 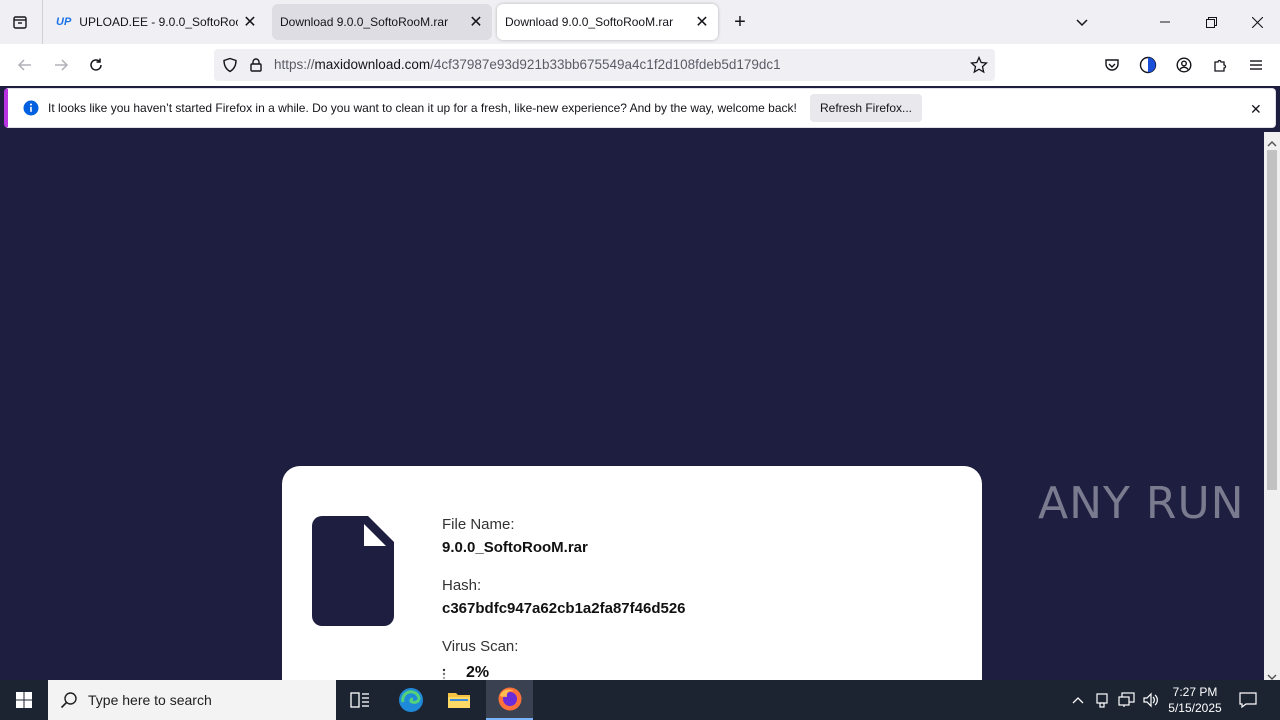 I want to click on chevron-up-icon, so click(x=1078, y=700).